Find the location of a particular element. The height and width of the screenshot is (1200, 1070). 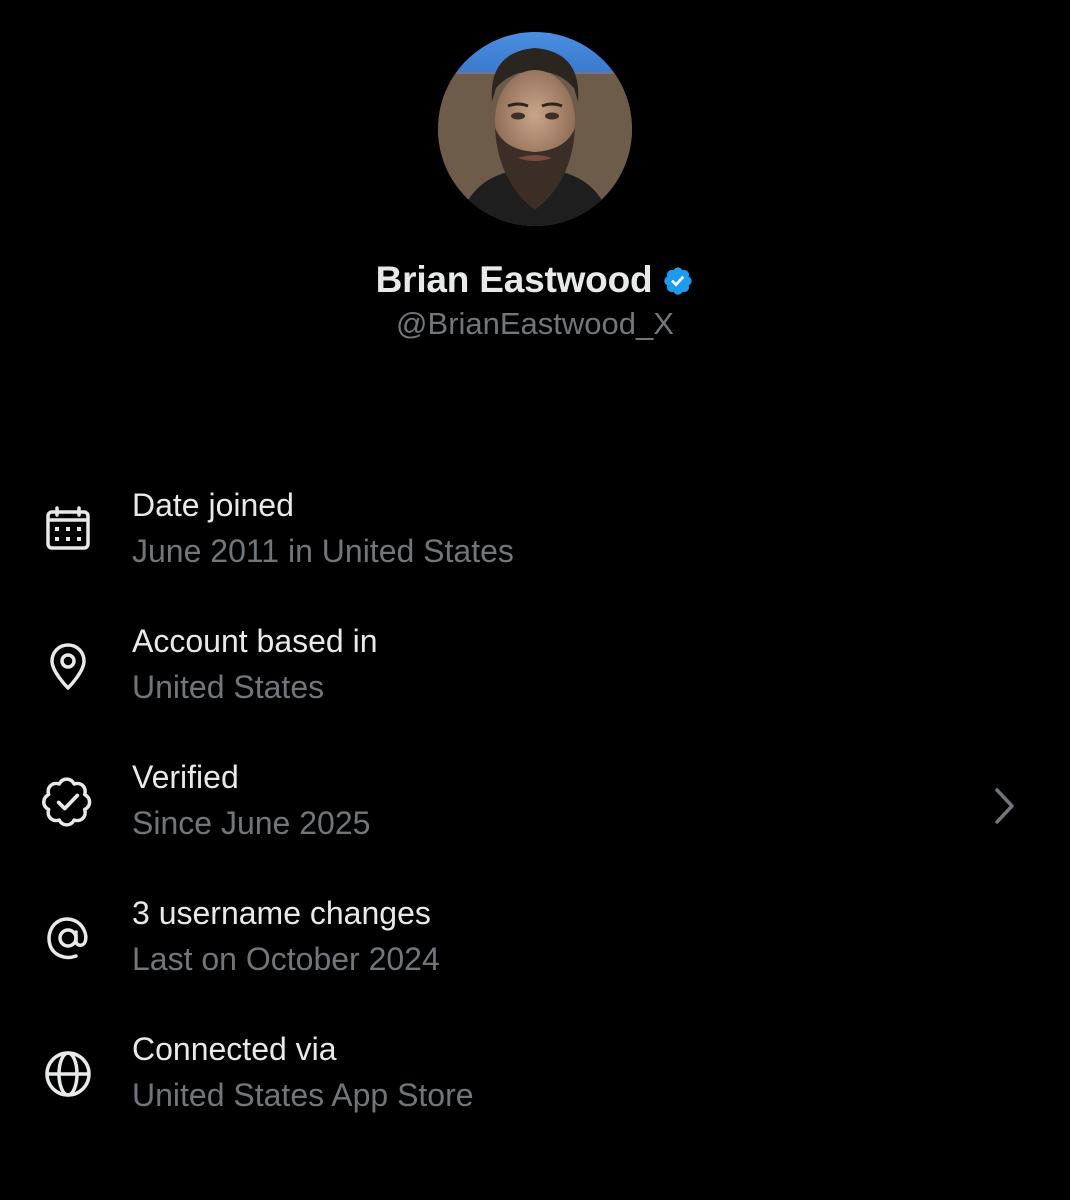

info-row-username-changes: 3 username changes Last on October 2024 is located at coordinates (535, 946).